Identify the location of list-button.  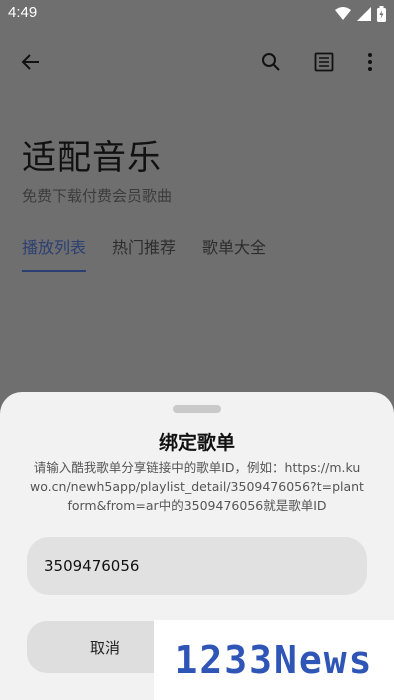
(324, 62).